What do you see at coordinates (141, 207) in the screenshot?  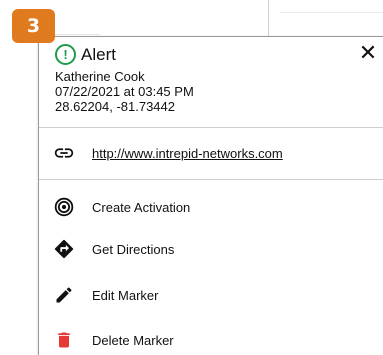 I see `create-activation-label: Create Activation` at bounding box center [141, 207].